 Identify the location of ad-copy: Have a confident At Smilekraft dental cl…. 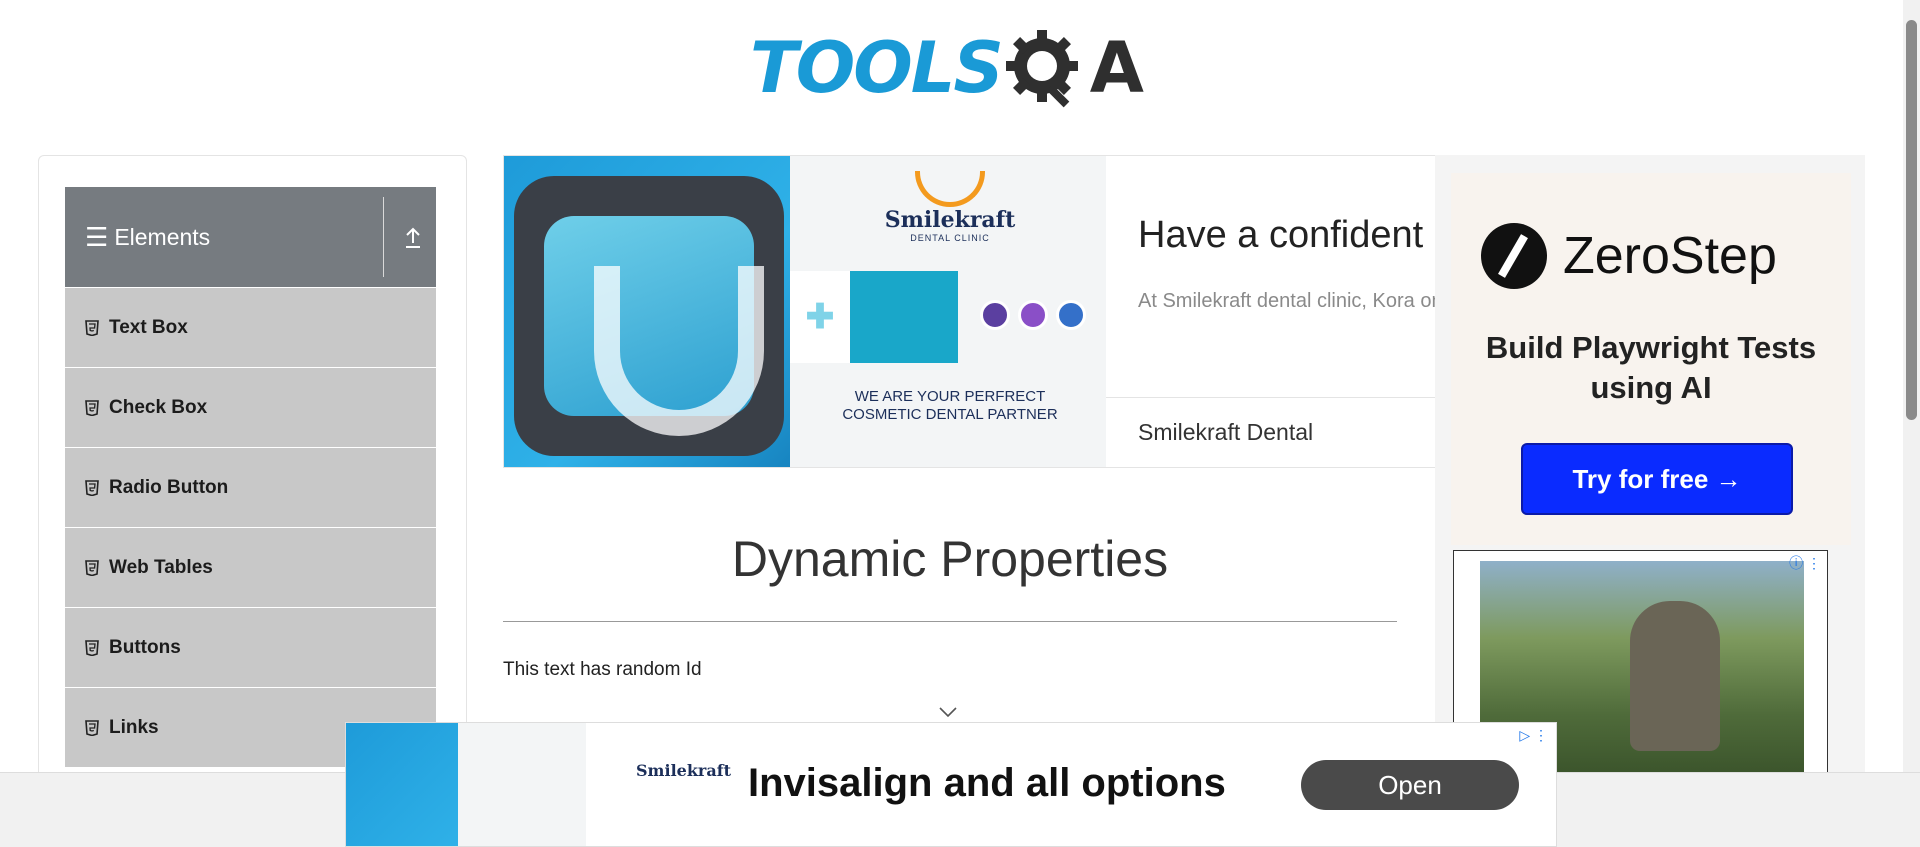
(1297, 311).